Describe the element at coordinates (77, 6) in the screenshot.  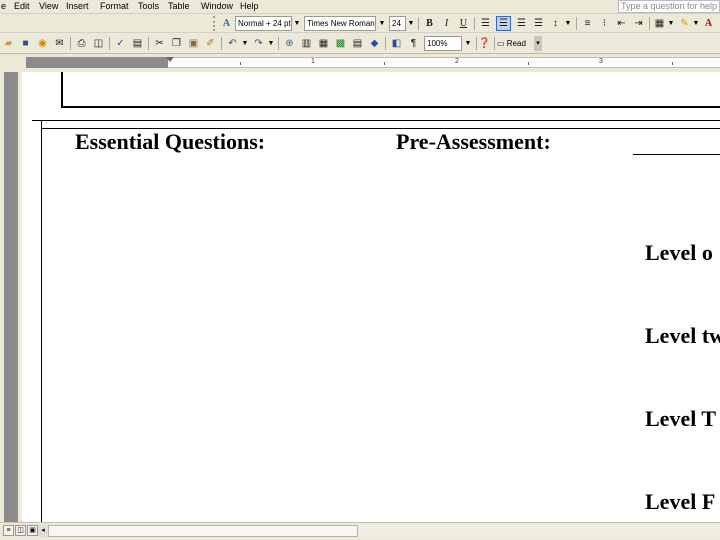
I see `menu-insert: Insert` at that location.